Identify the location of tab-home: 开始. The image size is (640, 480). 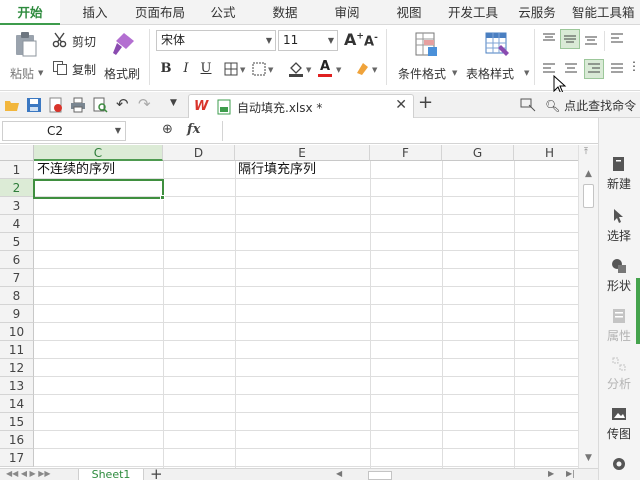
(30, 12).